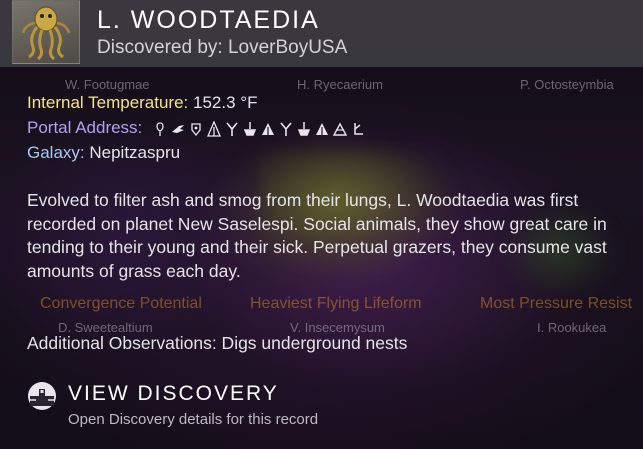 The image size is (643, 449). I want to click on galaxy-row: Galaxy: Nepitzaspru, so click(103, 153).